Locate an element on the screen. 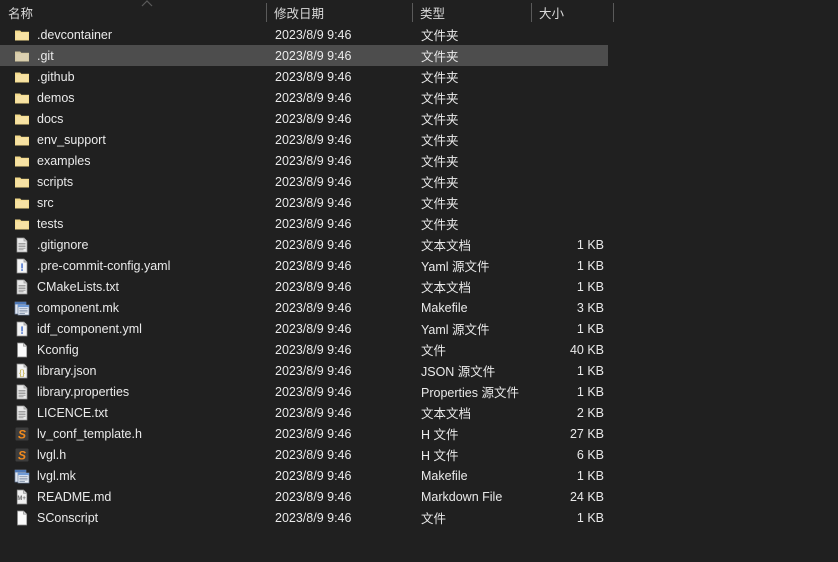 This screenshot has height=562, width=838. file-name-cell: idf_component.yml is located at coordinates (133, 328).